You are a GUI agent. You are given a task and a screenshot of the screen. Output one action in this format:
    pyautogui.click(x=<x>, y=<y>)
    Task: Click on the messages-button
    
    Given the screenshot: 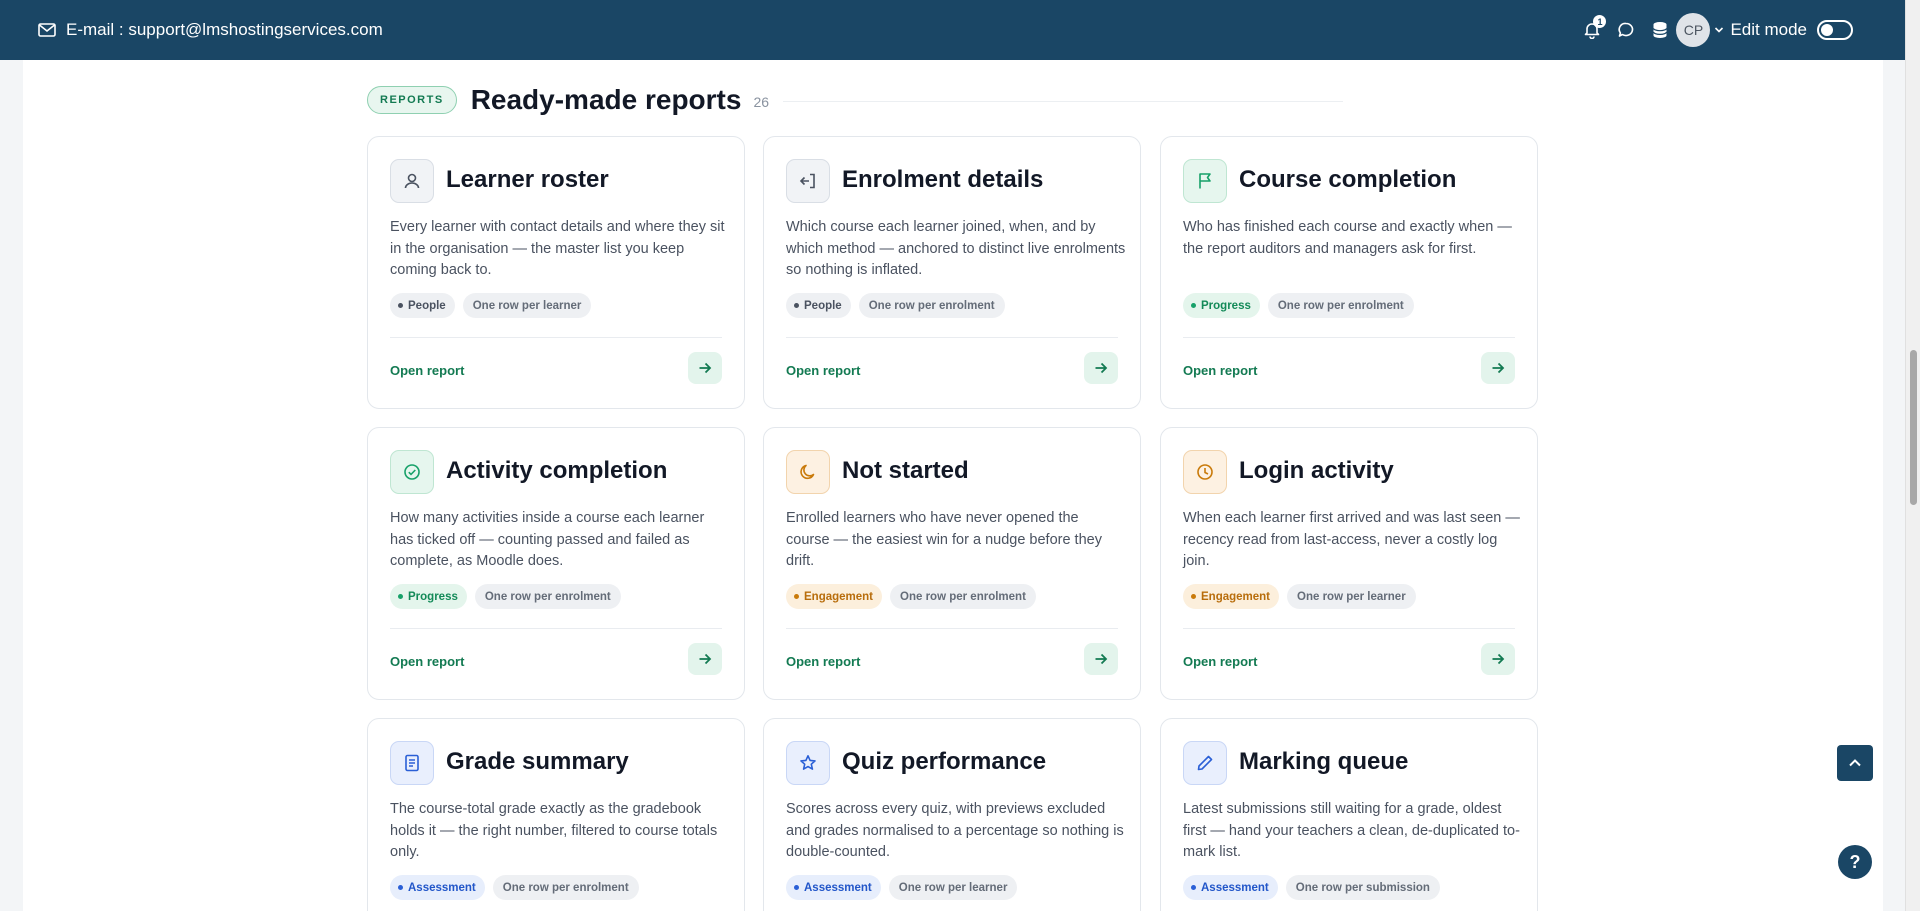 What is the action you would take?
    pyautogui.click(x=1626, y=30)
    